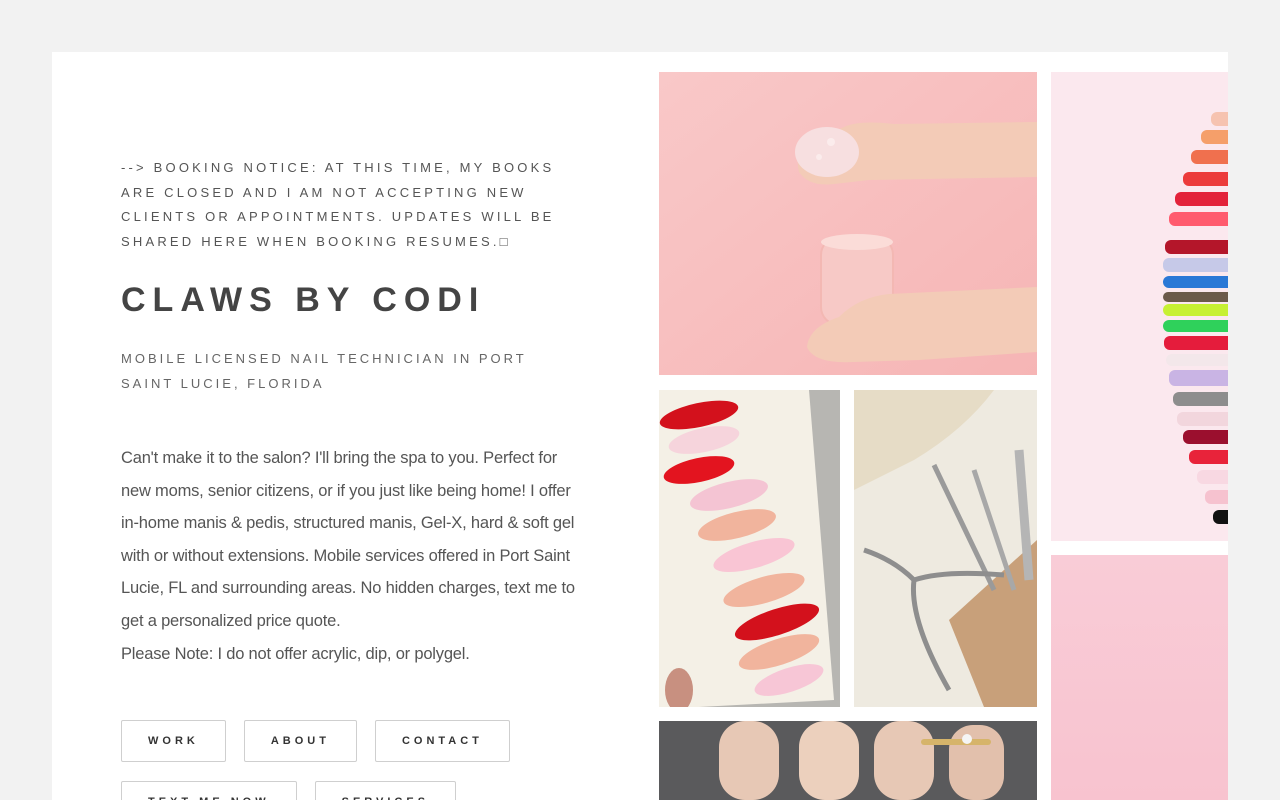 This screenshot has width=1280, height=800. I want to click on pink-backdrop-photo, so click(1139, 677).